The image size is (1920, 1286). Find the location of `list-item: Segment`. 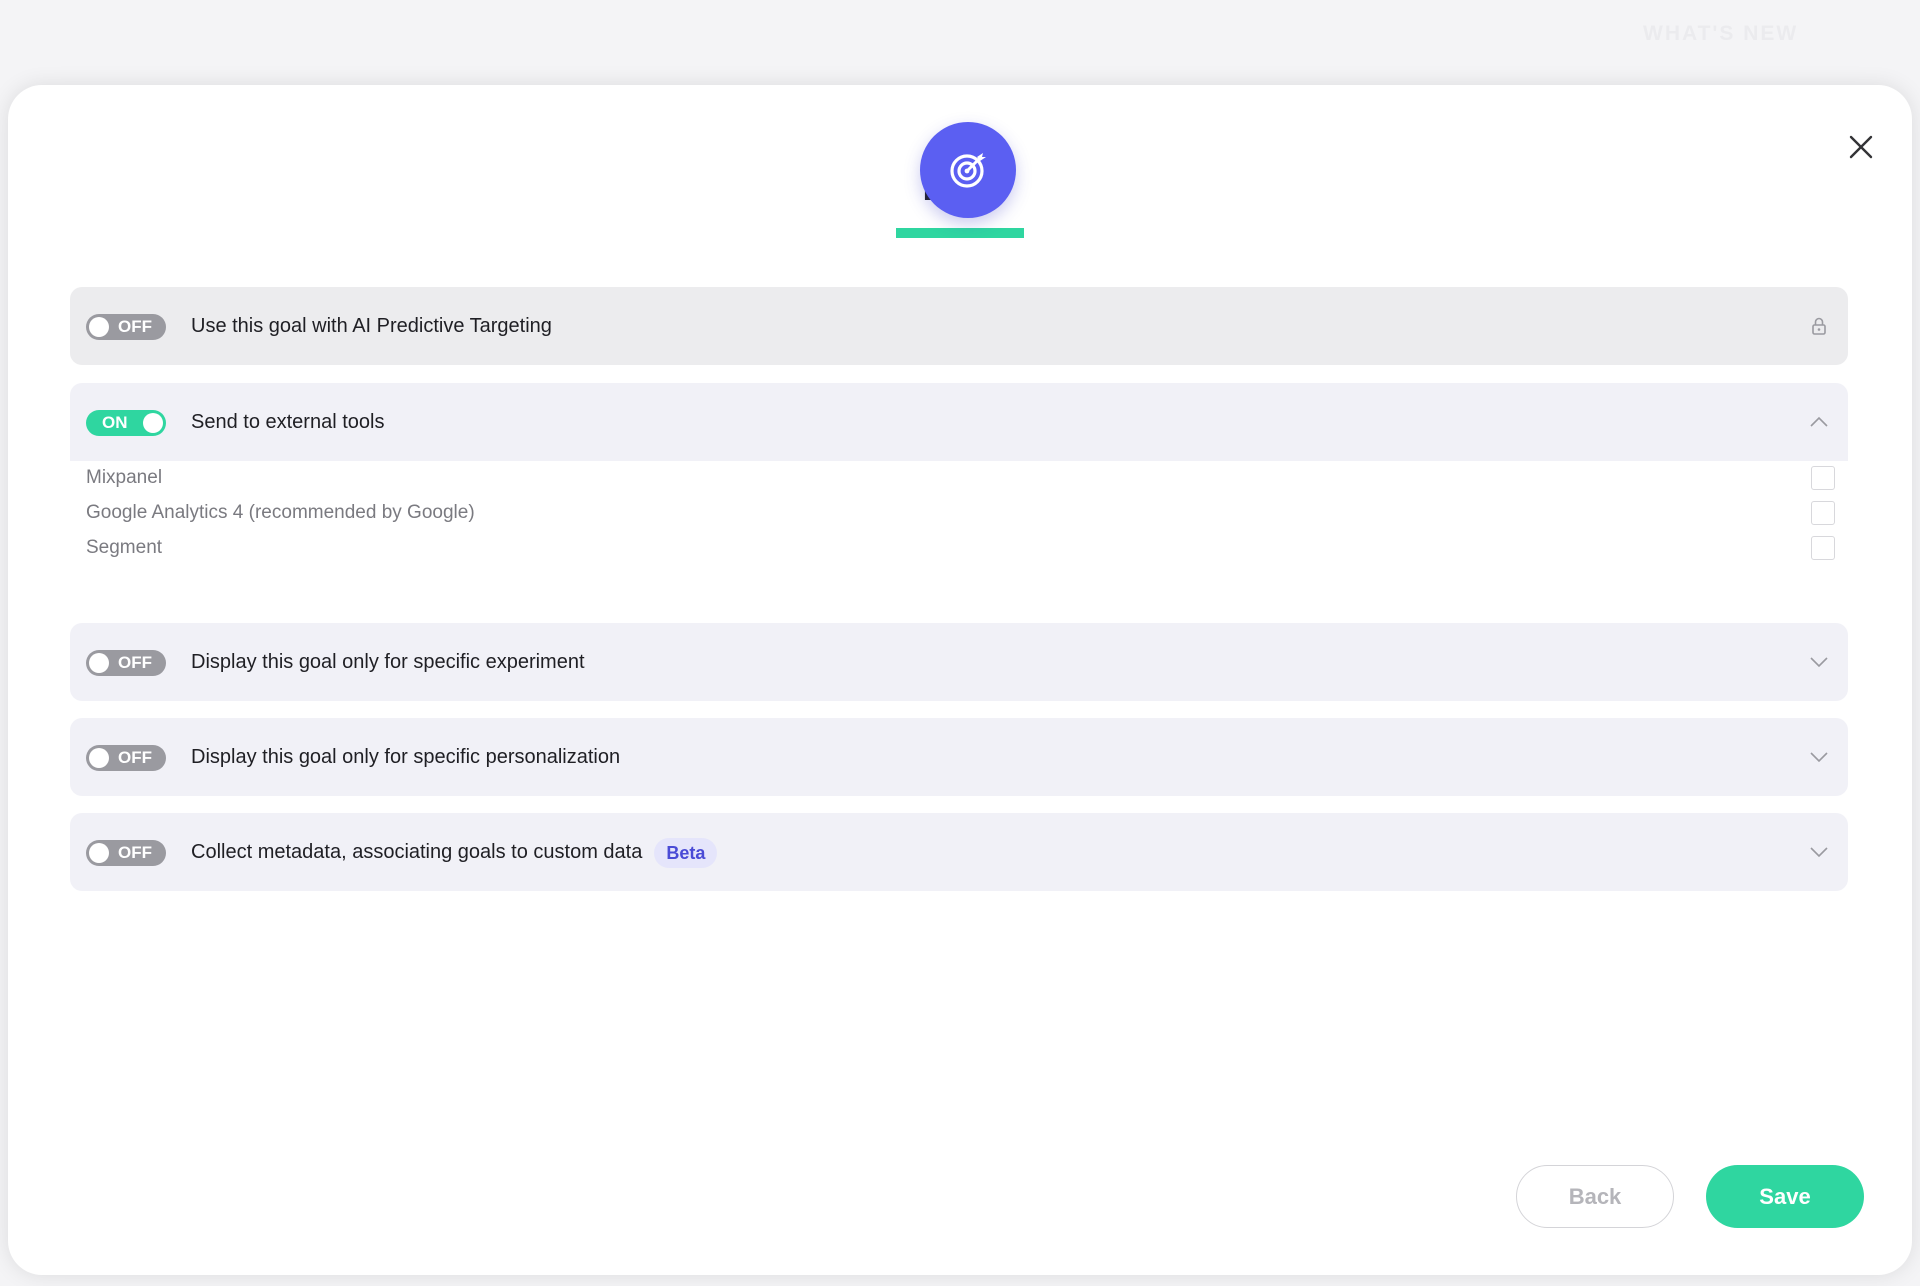

list-item: Segment is located at coordinates (967, 548).